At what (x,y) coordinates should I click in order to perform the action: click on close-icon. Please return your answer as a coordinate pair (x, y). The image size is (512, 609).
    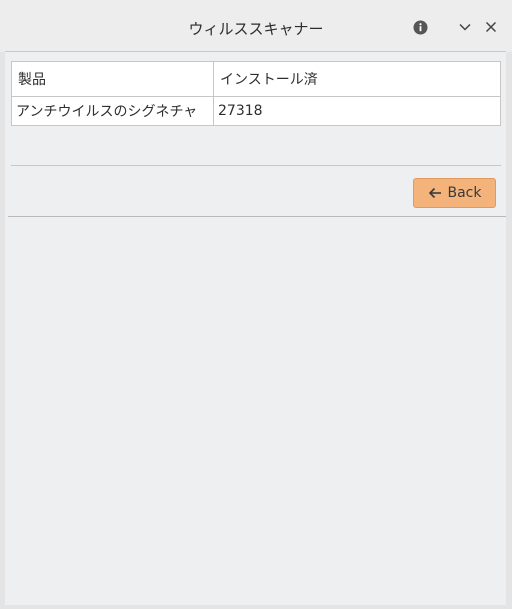
    Looking at the image, I should click on (491, 27).